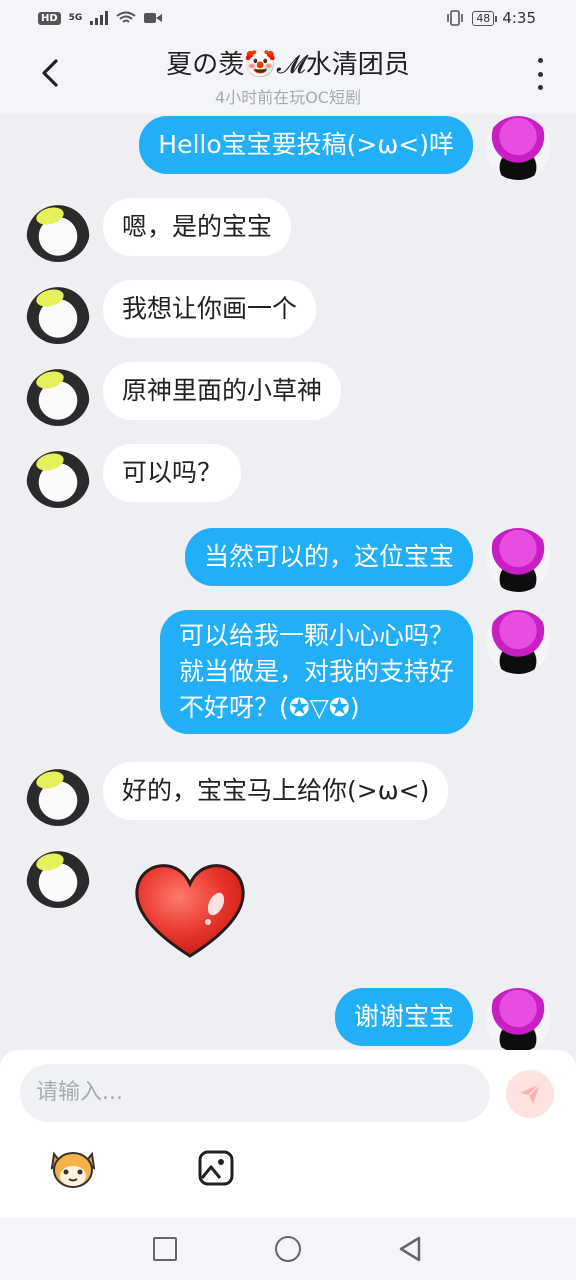  Describe the element at coordinates (165, 1249) in the screenshot. I see `recents-button` at that location.